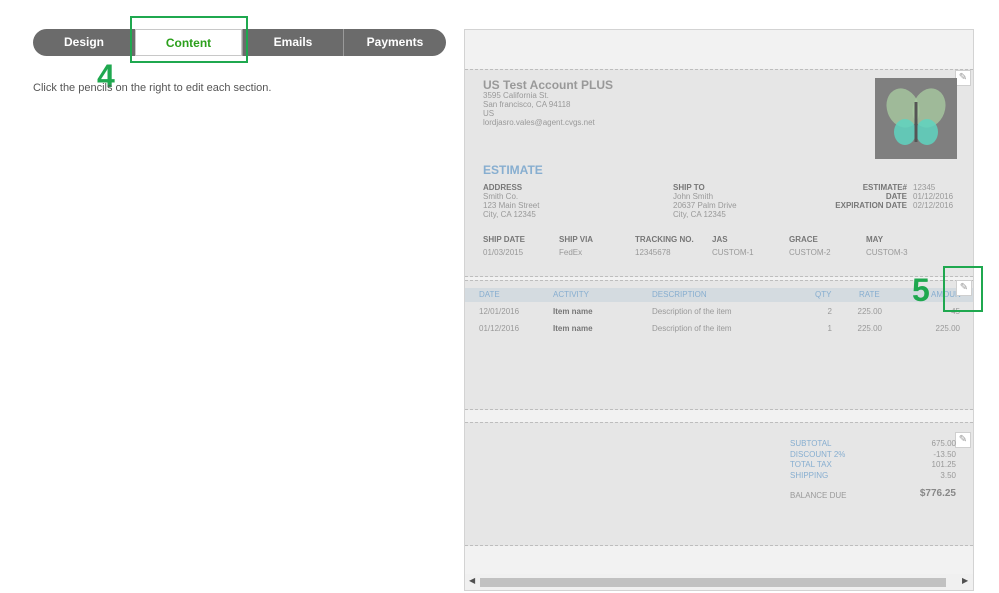 This screenshot has height=593, width=999. I want to click on company-logo, so click(916, 118).